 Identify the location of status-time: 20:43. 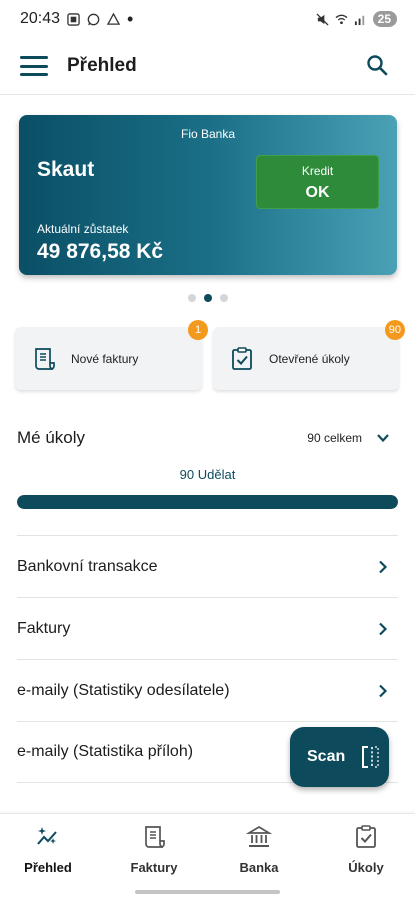
(40, 18).